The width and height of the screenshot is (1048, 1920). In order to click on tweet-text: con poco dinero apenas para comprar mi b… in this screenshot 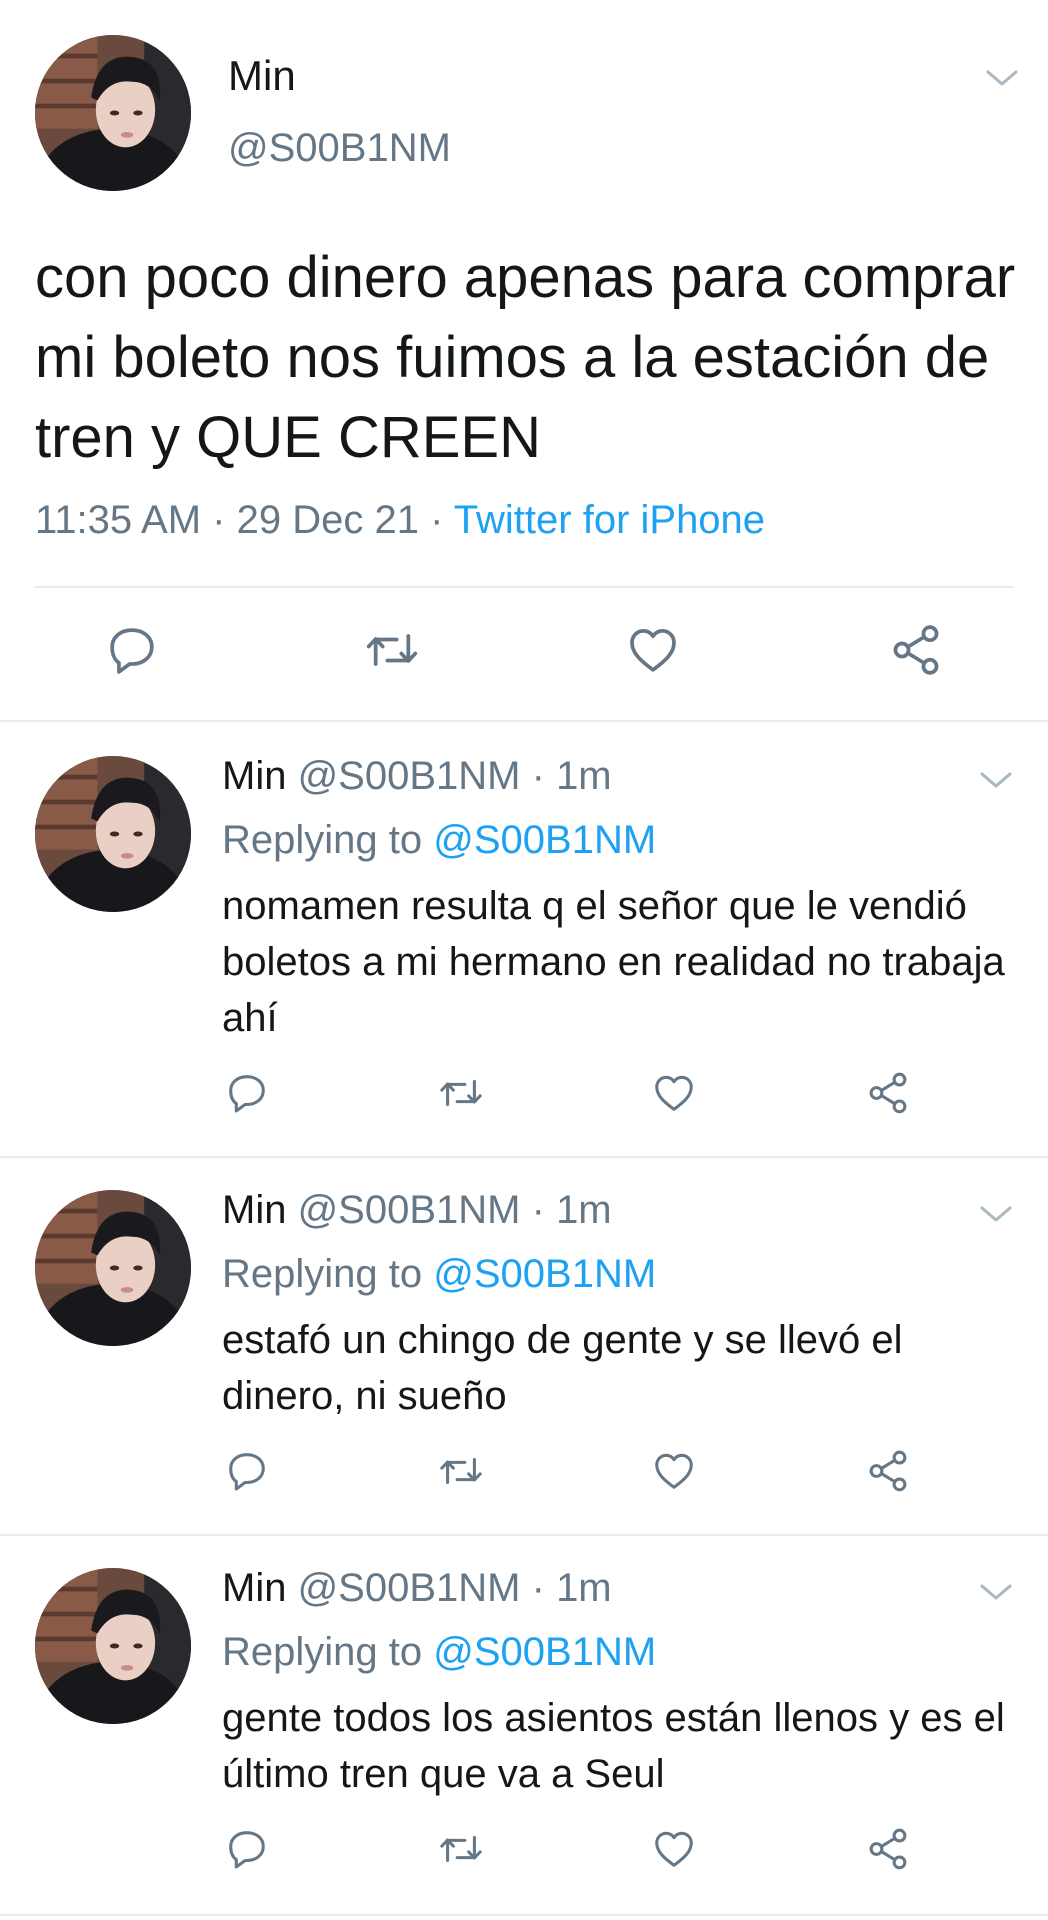, I will do `click(525, 357)`.